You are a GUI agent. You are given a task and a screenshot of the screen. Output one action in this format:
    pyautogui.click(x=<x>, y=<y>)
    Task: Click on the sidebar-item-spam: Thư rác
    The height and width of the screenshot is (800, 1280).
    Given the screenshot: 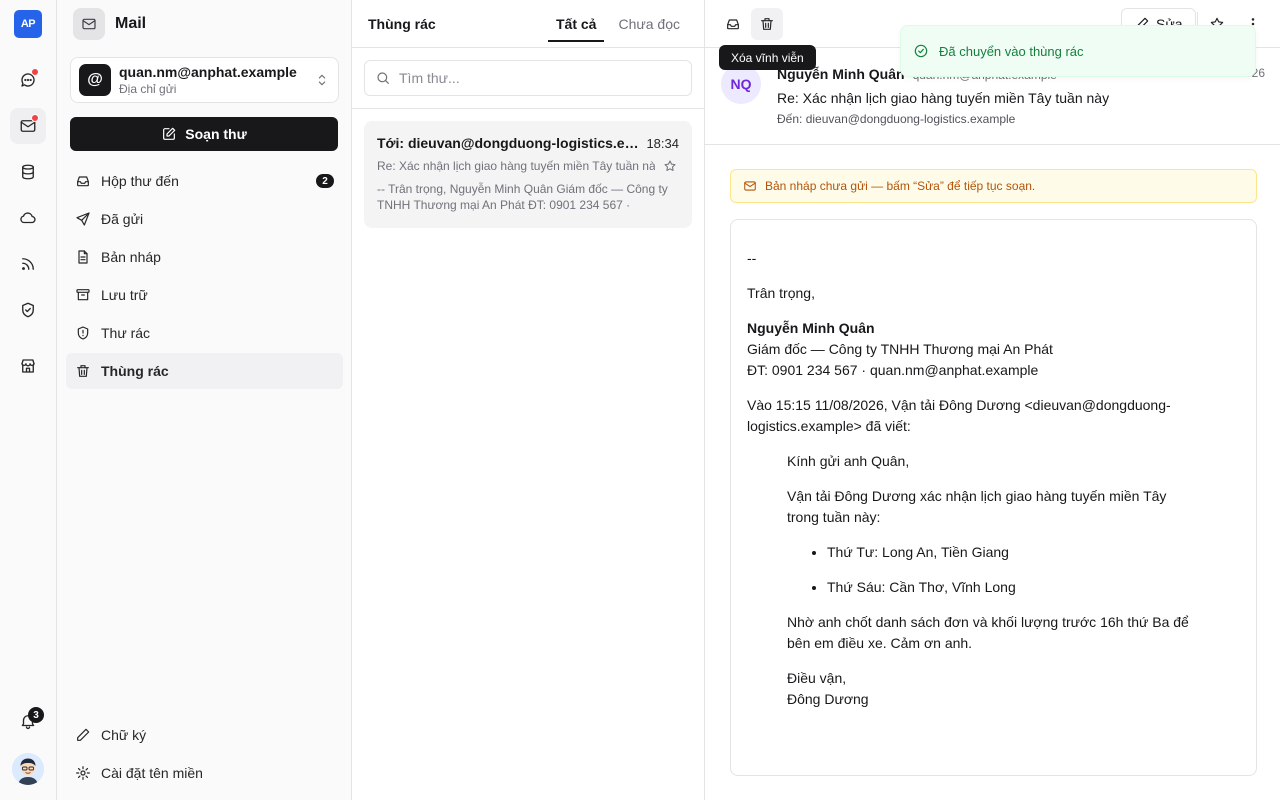 What is the action you would take?
    pyautogui.click(x=204, y=333)
    